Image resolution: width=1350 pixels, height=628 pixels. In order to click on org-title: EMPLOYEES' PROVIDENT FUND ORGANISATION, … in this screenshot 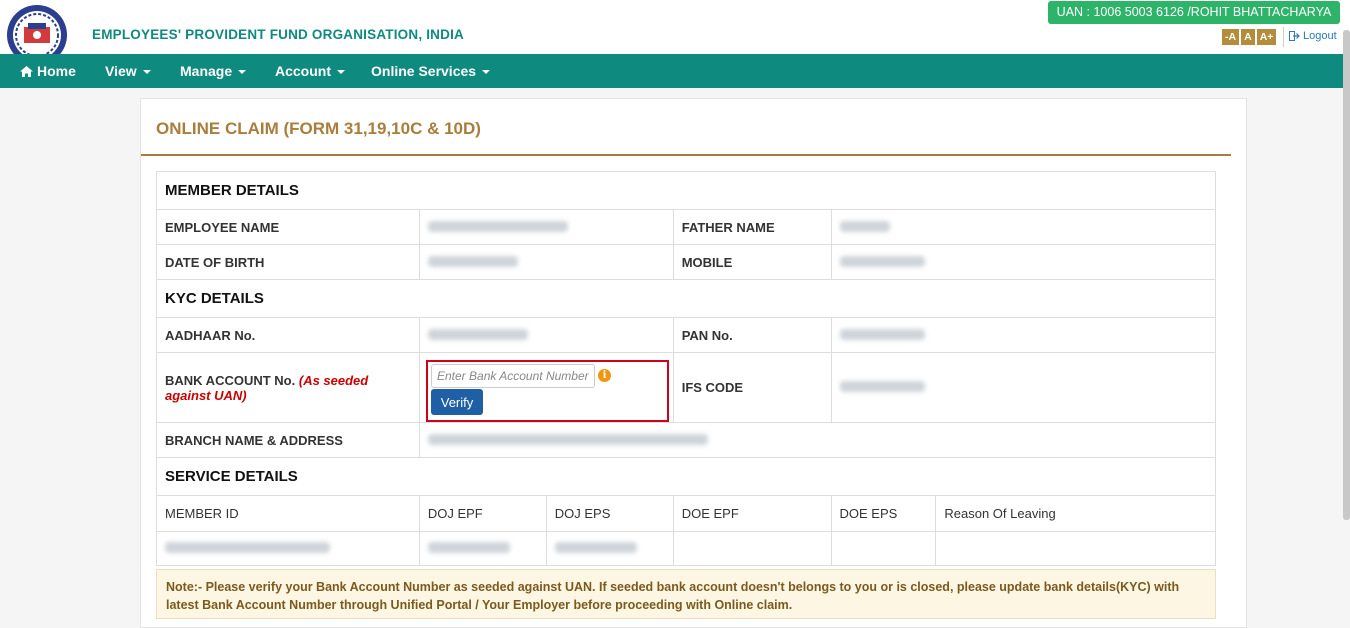, I will do `click(278, 34)`.